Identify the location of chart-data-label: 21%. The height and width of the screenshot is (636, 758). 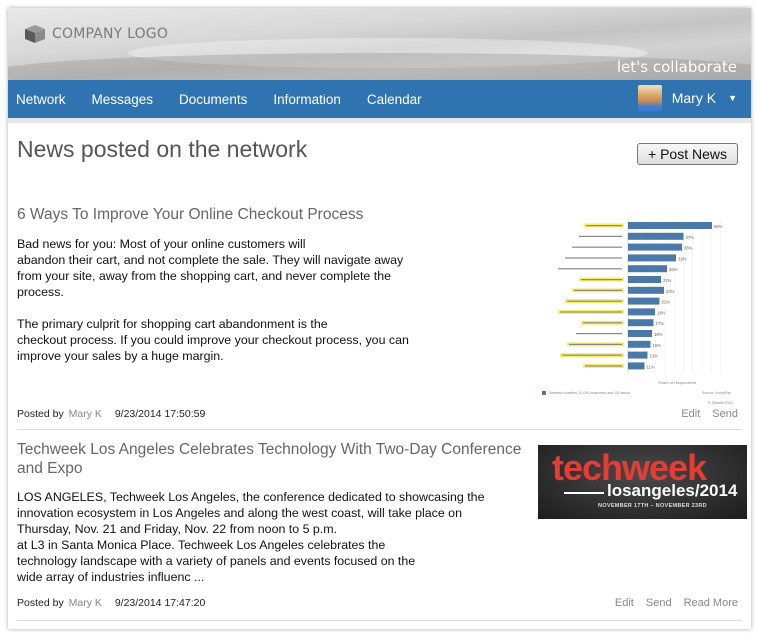
(666, 302).